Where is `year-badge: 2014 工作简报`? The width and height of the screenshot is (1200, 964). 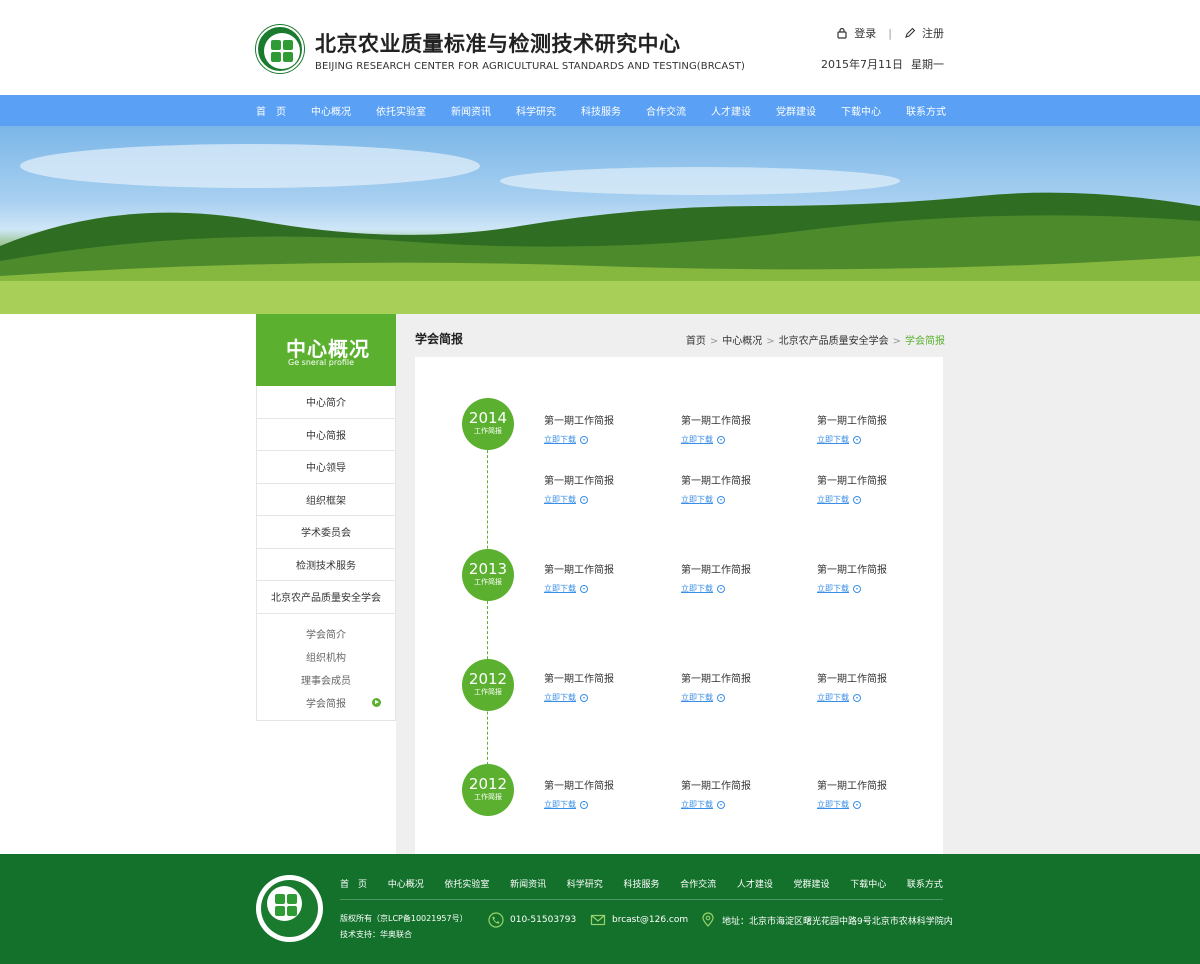 year-badge: 2014 工作简报 is located at coordinates (488, 424).